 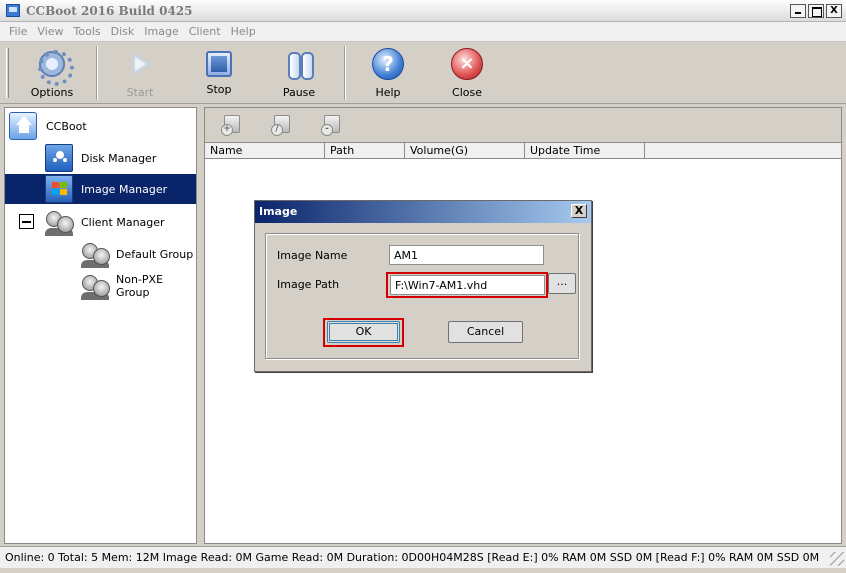 I want to click on menu-client: Client, so click(x=205, y=31).